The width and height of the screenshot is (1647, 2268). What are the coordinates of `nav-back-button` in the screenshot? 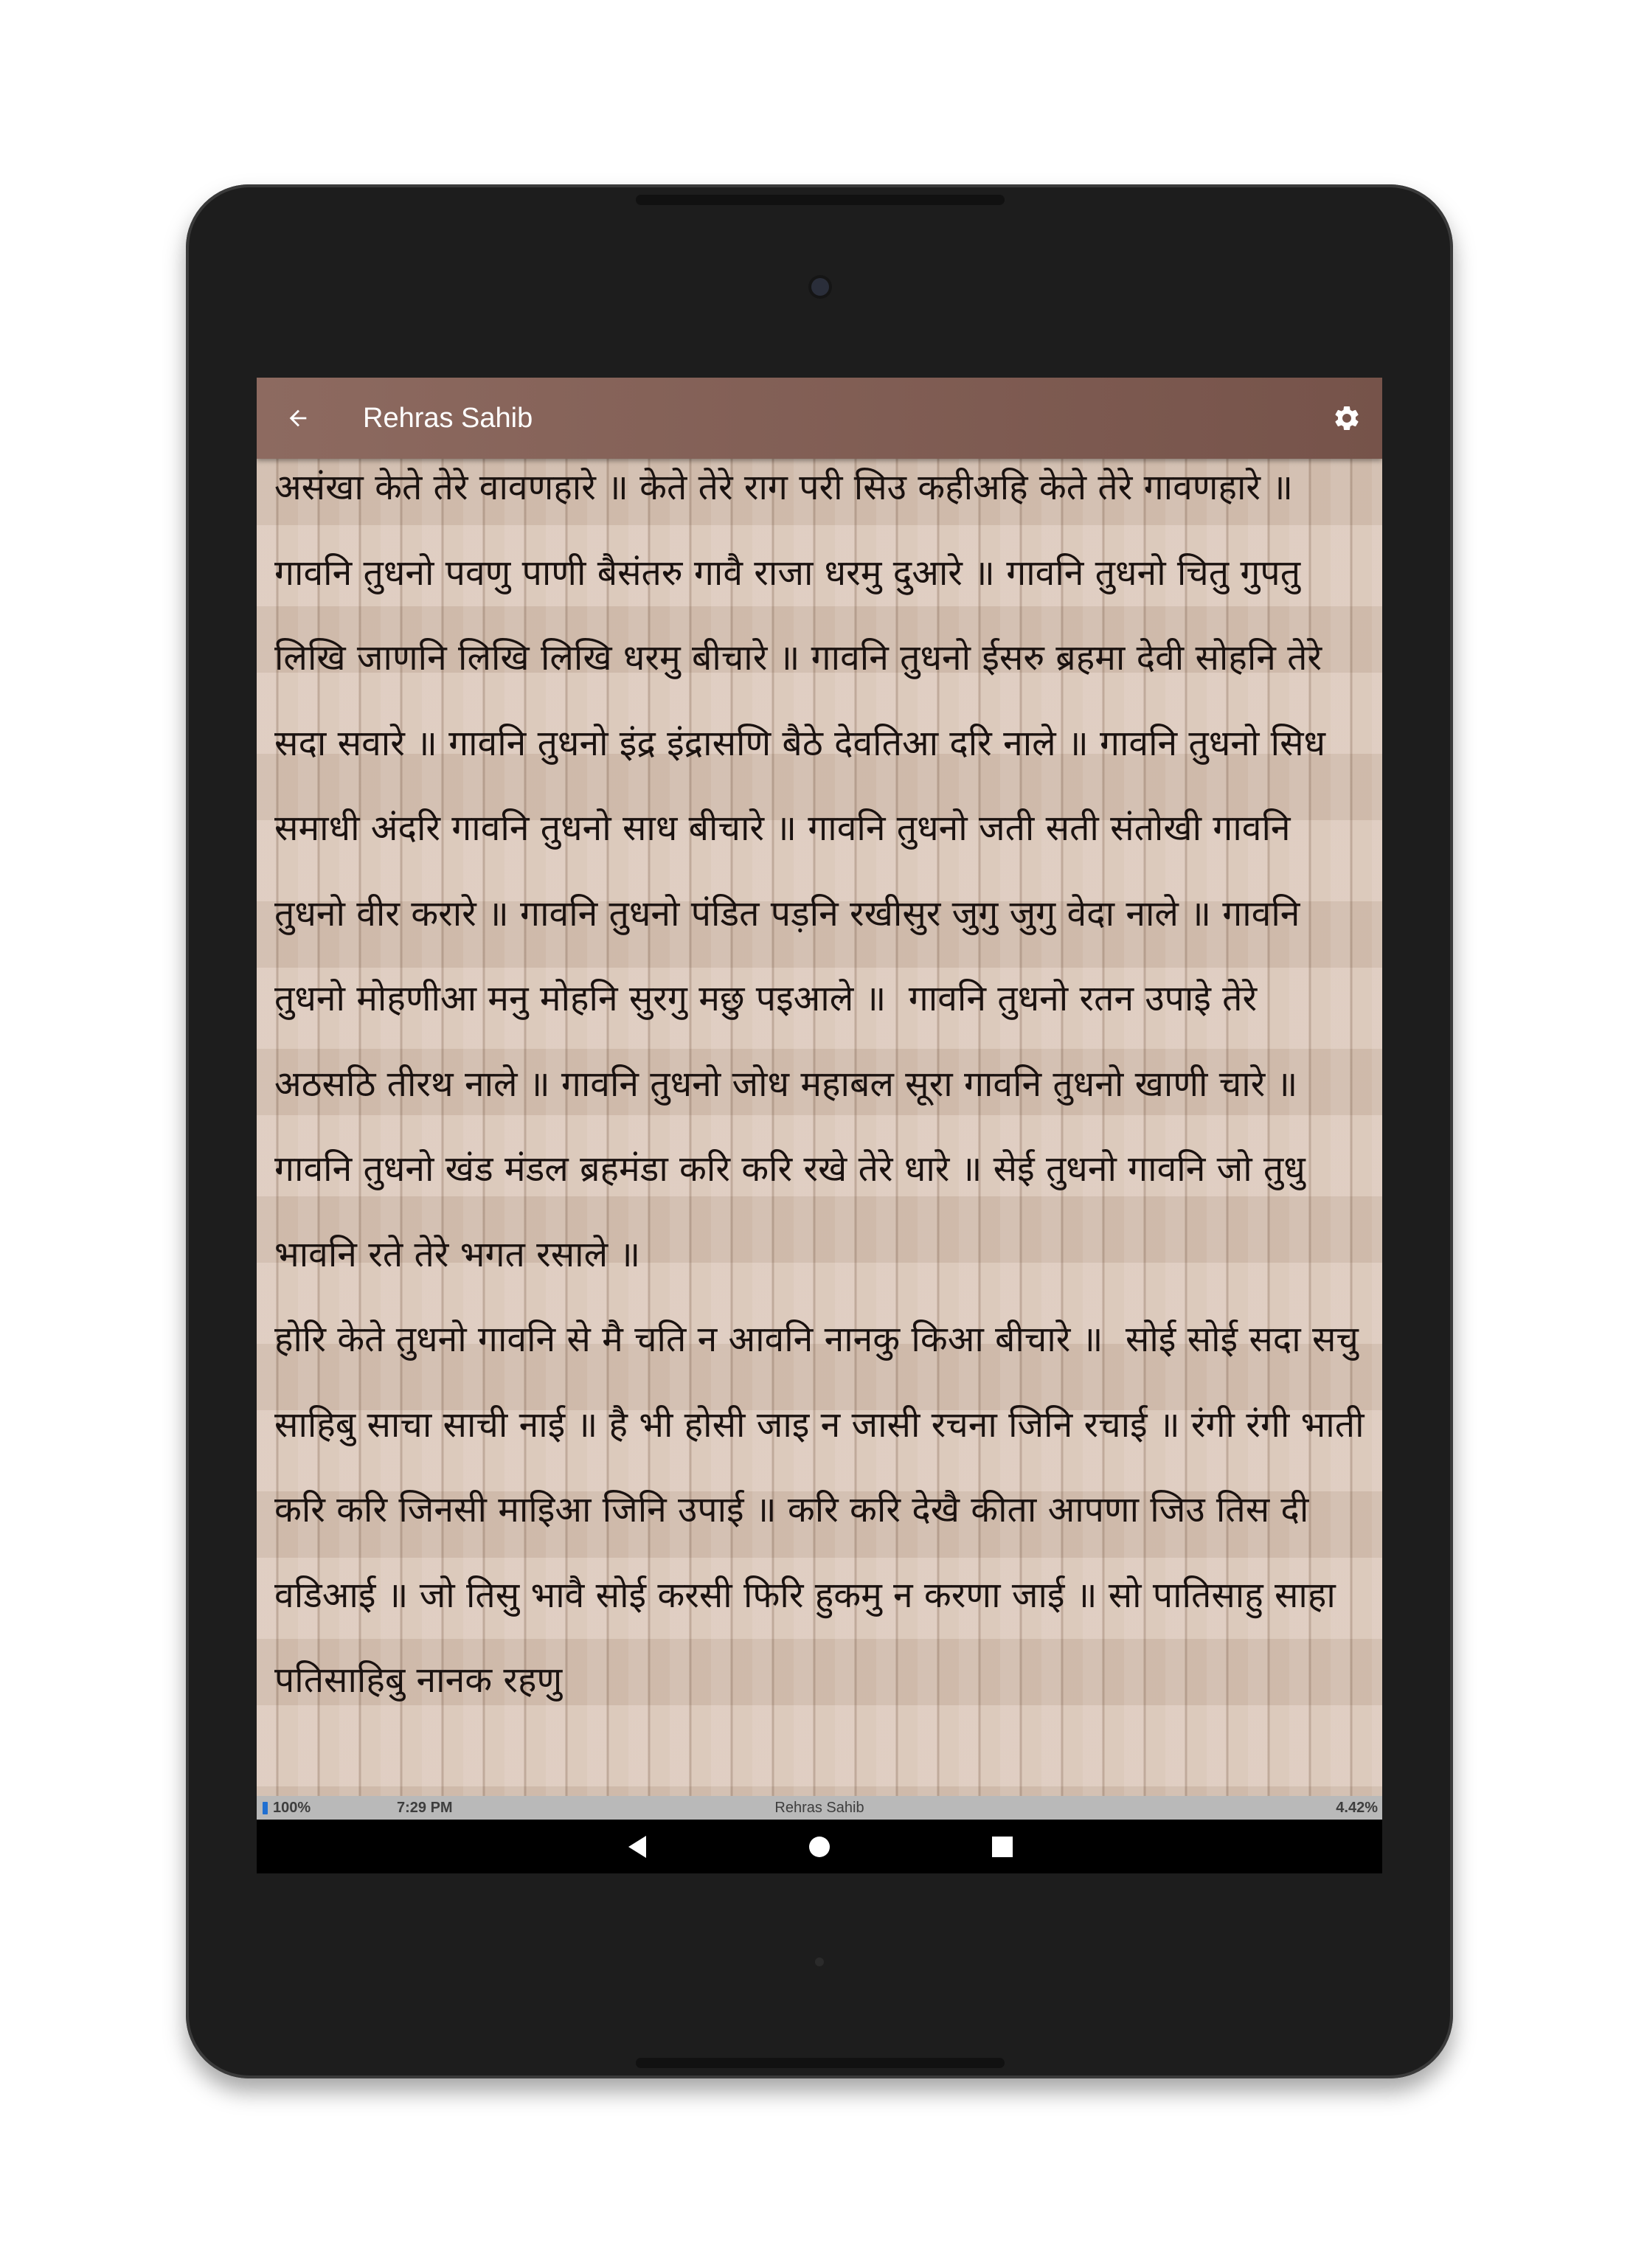 It's located at (637, 1847).